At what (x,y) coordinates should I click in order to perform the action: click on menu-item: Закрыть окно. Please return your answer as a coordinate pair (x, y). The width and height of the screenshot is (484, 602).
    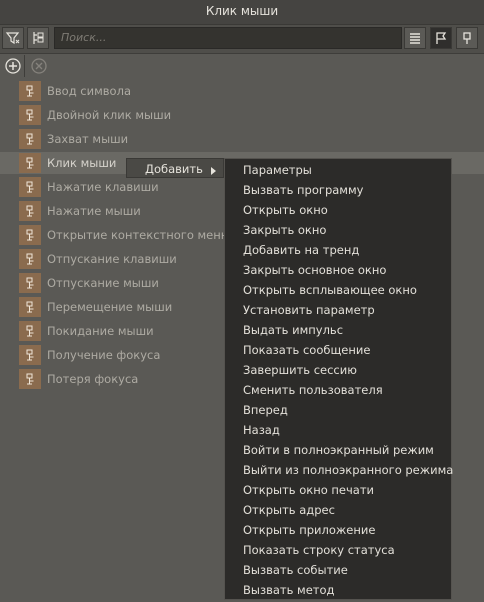
    Looking at the image, I should click on (338, 230).